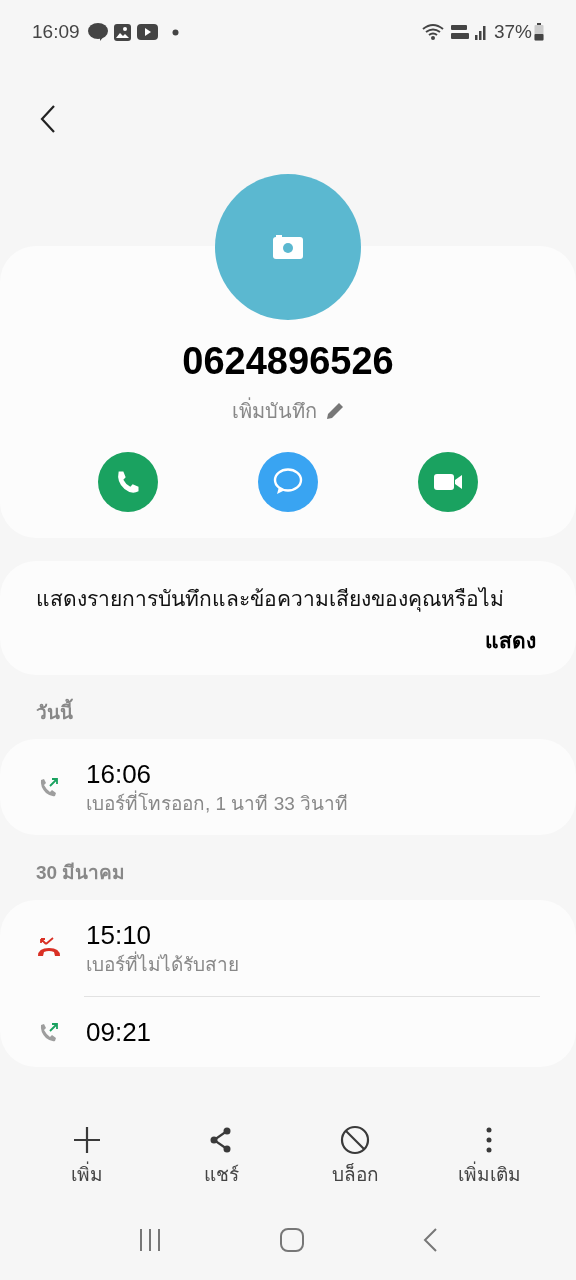 The width and height of the screenshot is (576, 1280). Describe the element at coordinates (147, 32) in the screenshot. I see `video-play-icon` at that location.